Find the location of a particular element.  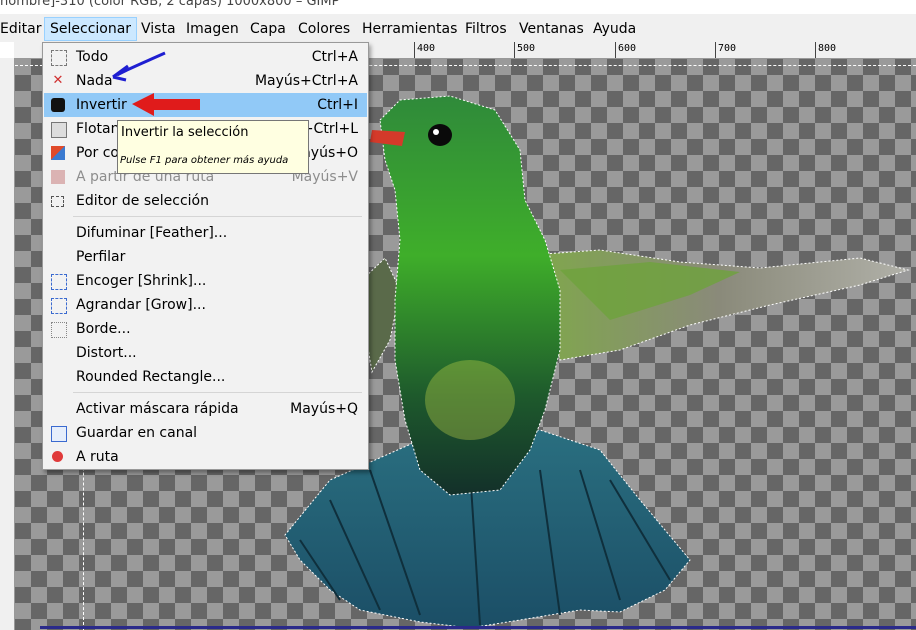

blue-arrow-head is located at coordinates (120, 73).